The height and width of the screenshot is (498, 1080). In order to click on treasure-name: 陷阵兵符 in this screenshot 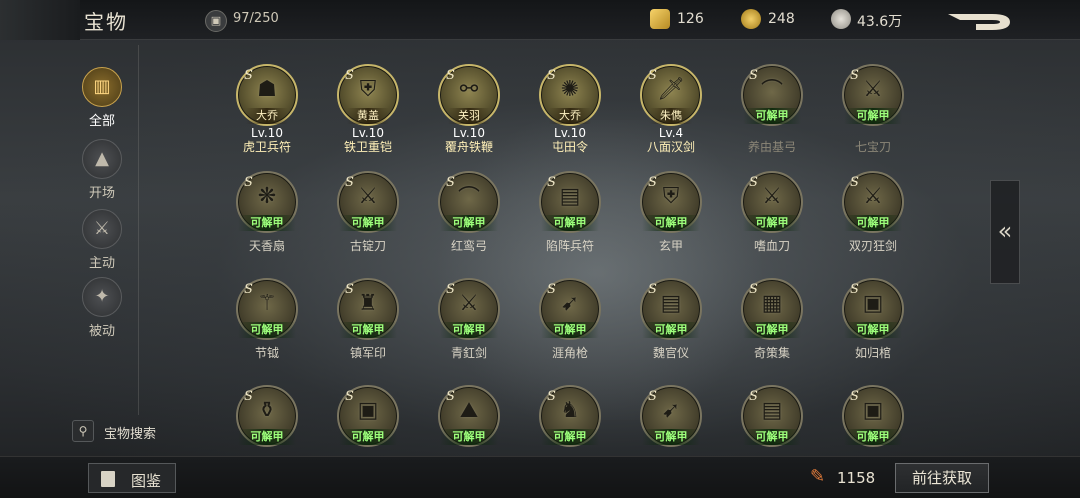, I will do `click(569, 246)`.